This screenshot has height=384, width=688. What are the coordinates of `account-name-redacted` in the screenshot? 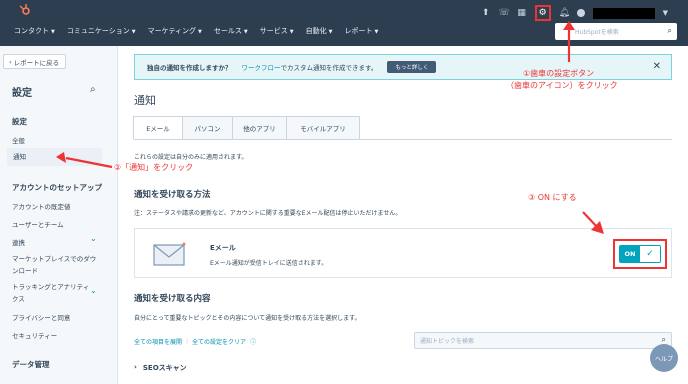 It's located at (623, 13).